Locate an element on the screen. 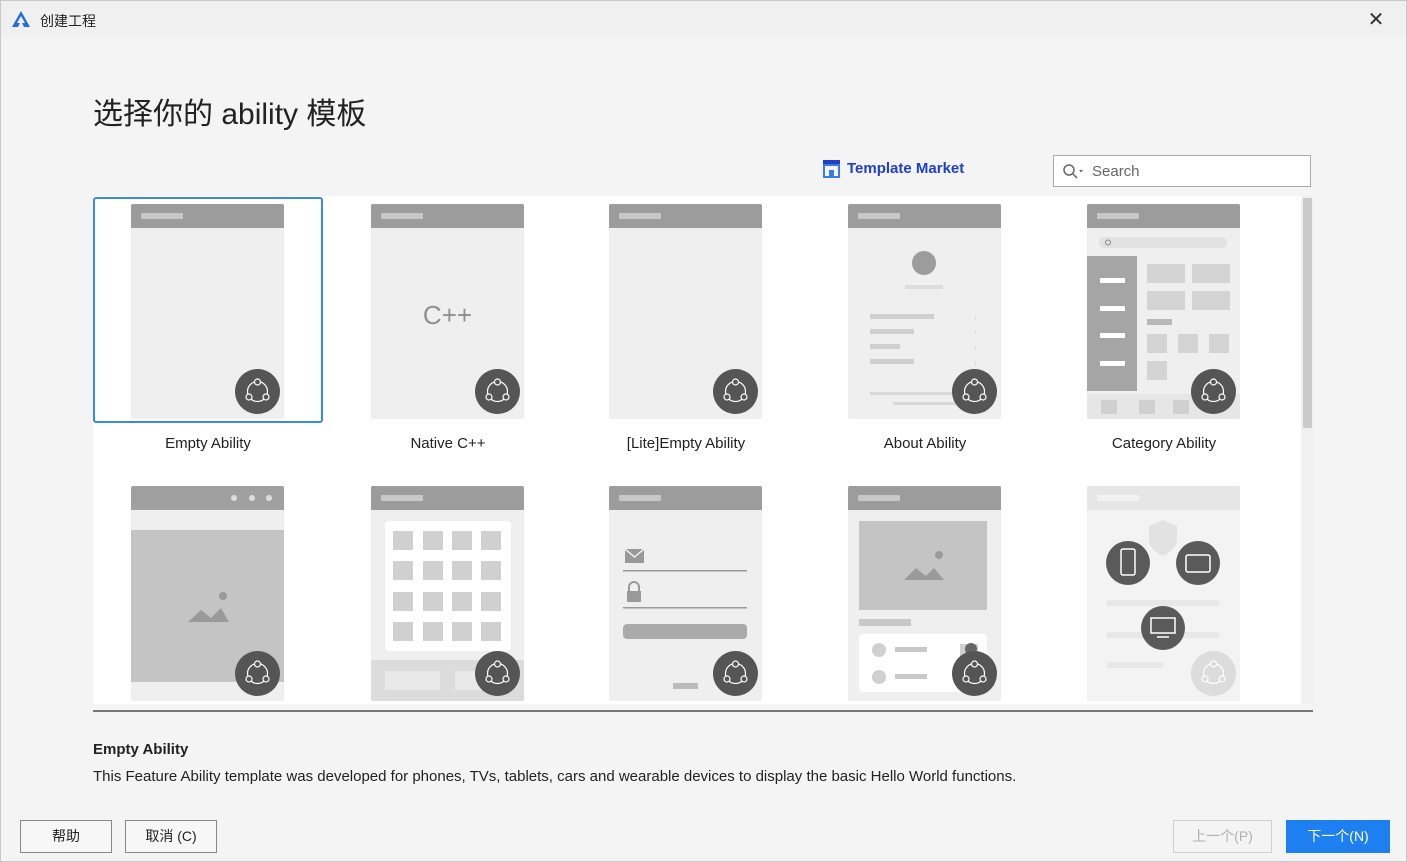  page-title: 选择你的 ability 模板 is located at coordinates (230, 114).